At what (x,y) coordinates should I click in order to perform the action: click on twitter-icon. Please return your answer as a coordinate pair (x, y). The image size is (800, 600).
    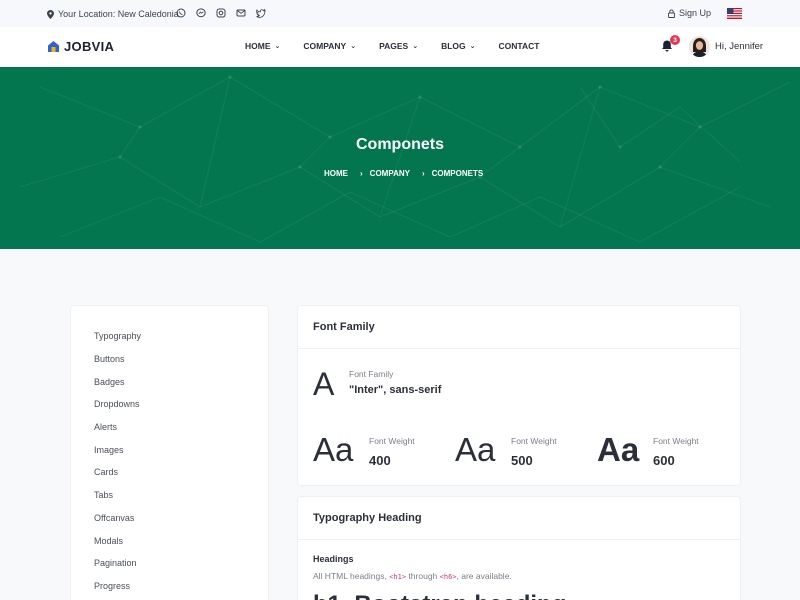
    Looking at the image, I should click on (261, 13).